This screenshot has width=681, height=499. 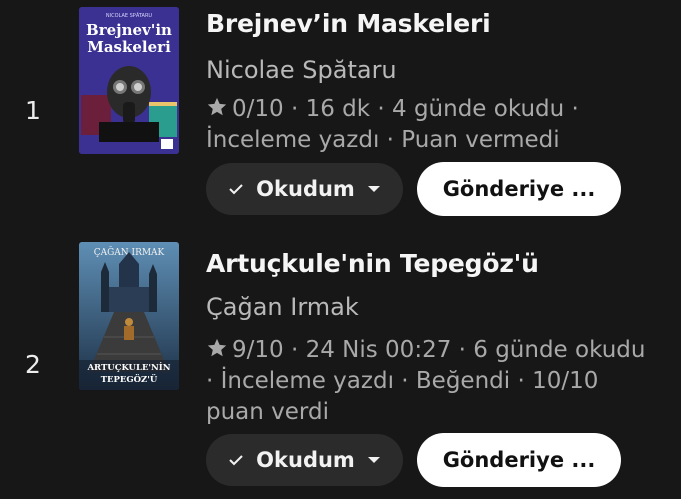 I want to click on book-title: Artuçkule'nin Tepegöz'ü, so click(x=372, y=263).